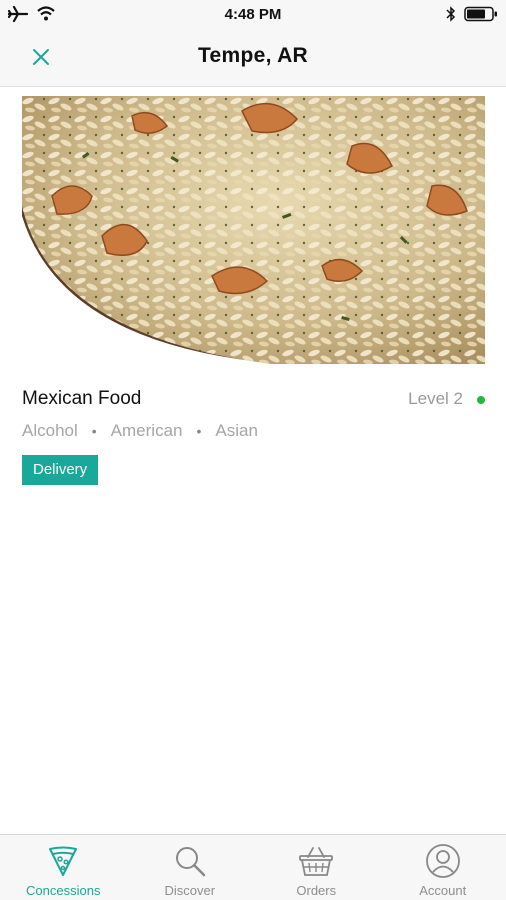 This screenshot has width=506, height=900. I want to click on tab-label-orders: Orders, so click(316, 890).